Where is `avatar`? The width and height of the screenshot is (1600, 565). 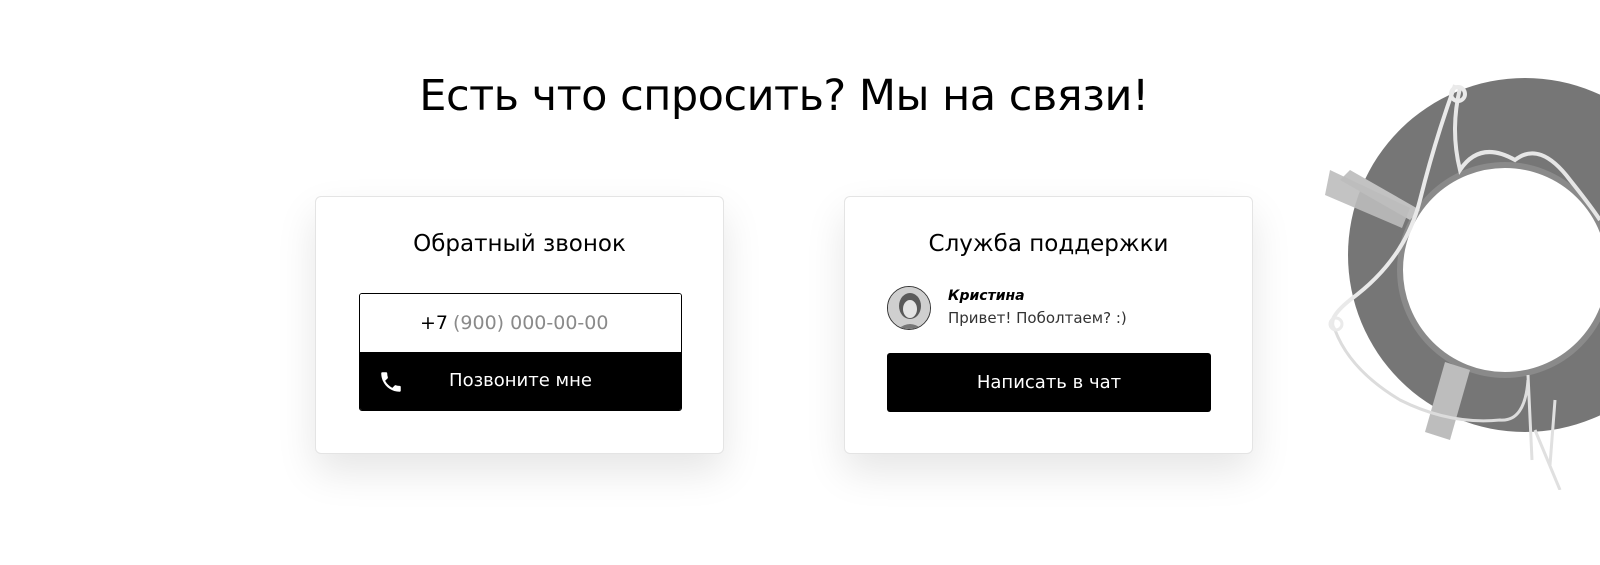
avatar is located at coordinates (909, 308).